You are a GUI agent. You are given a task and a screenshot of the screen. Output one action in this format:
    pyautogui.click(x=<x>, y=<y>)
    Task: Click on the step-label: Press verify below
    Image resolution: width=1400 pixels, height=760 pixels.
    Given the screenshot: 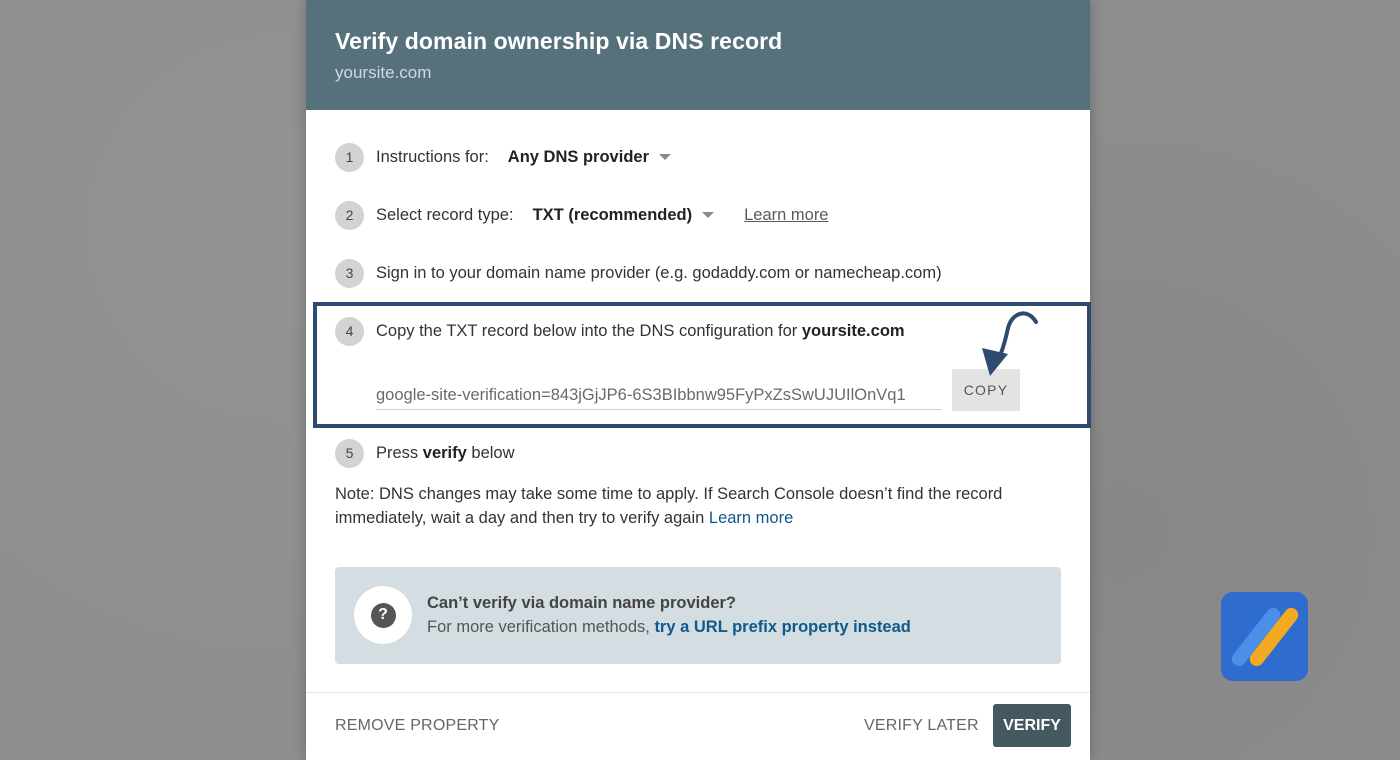 What is the action you would take?
    pyautogui.click(x=445, y=453)
    